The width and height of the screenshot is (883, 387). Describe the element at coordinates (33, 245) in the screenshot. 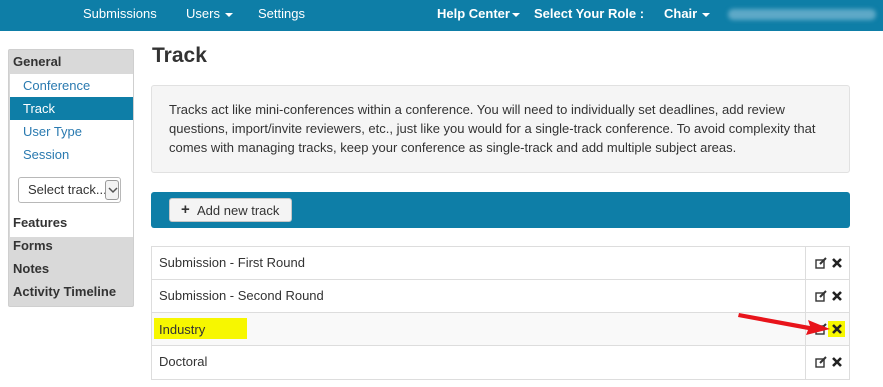

I see `sidebar-forms: Forms` at that location.